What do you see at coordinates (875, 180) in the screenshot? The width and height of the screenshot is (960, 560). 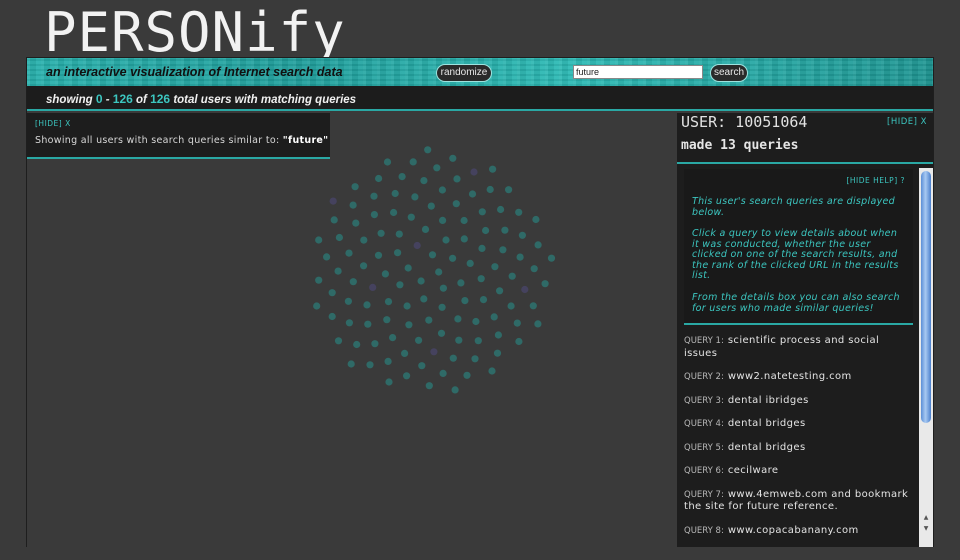 I see `hide-help-button: [HIDE HELP] ?` at bounding box center [875, 180].